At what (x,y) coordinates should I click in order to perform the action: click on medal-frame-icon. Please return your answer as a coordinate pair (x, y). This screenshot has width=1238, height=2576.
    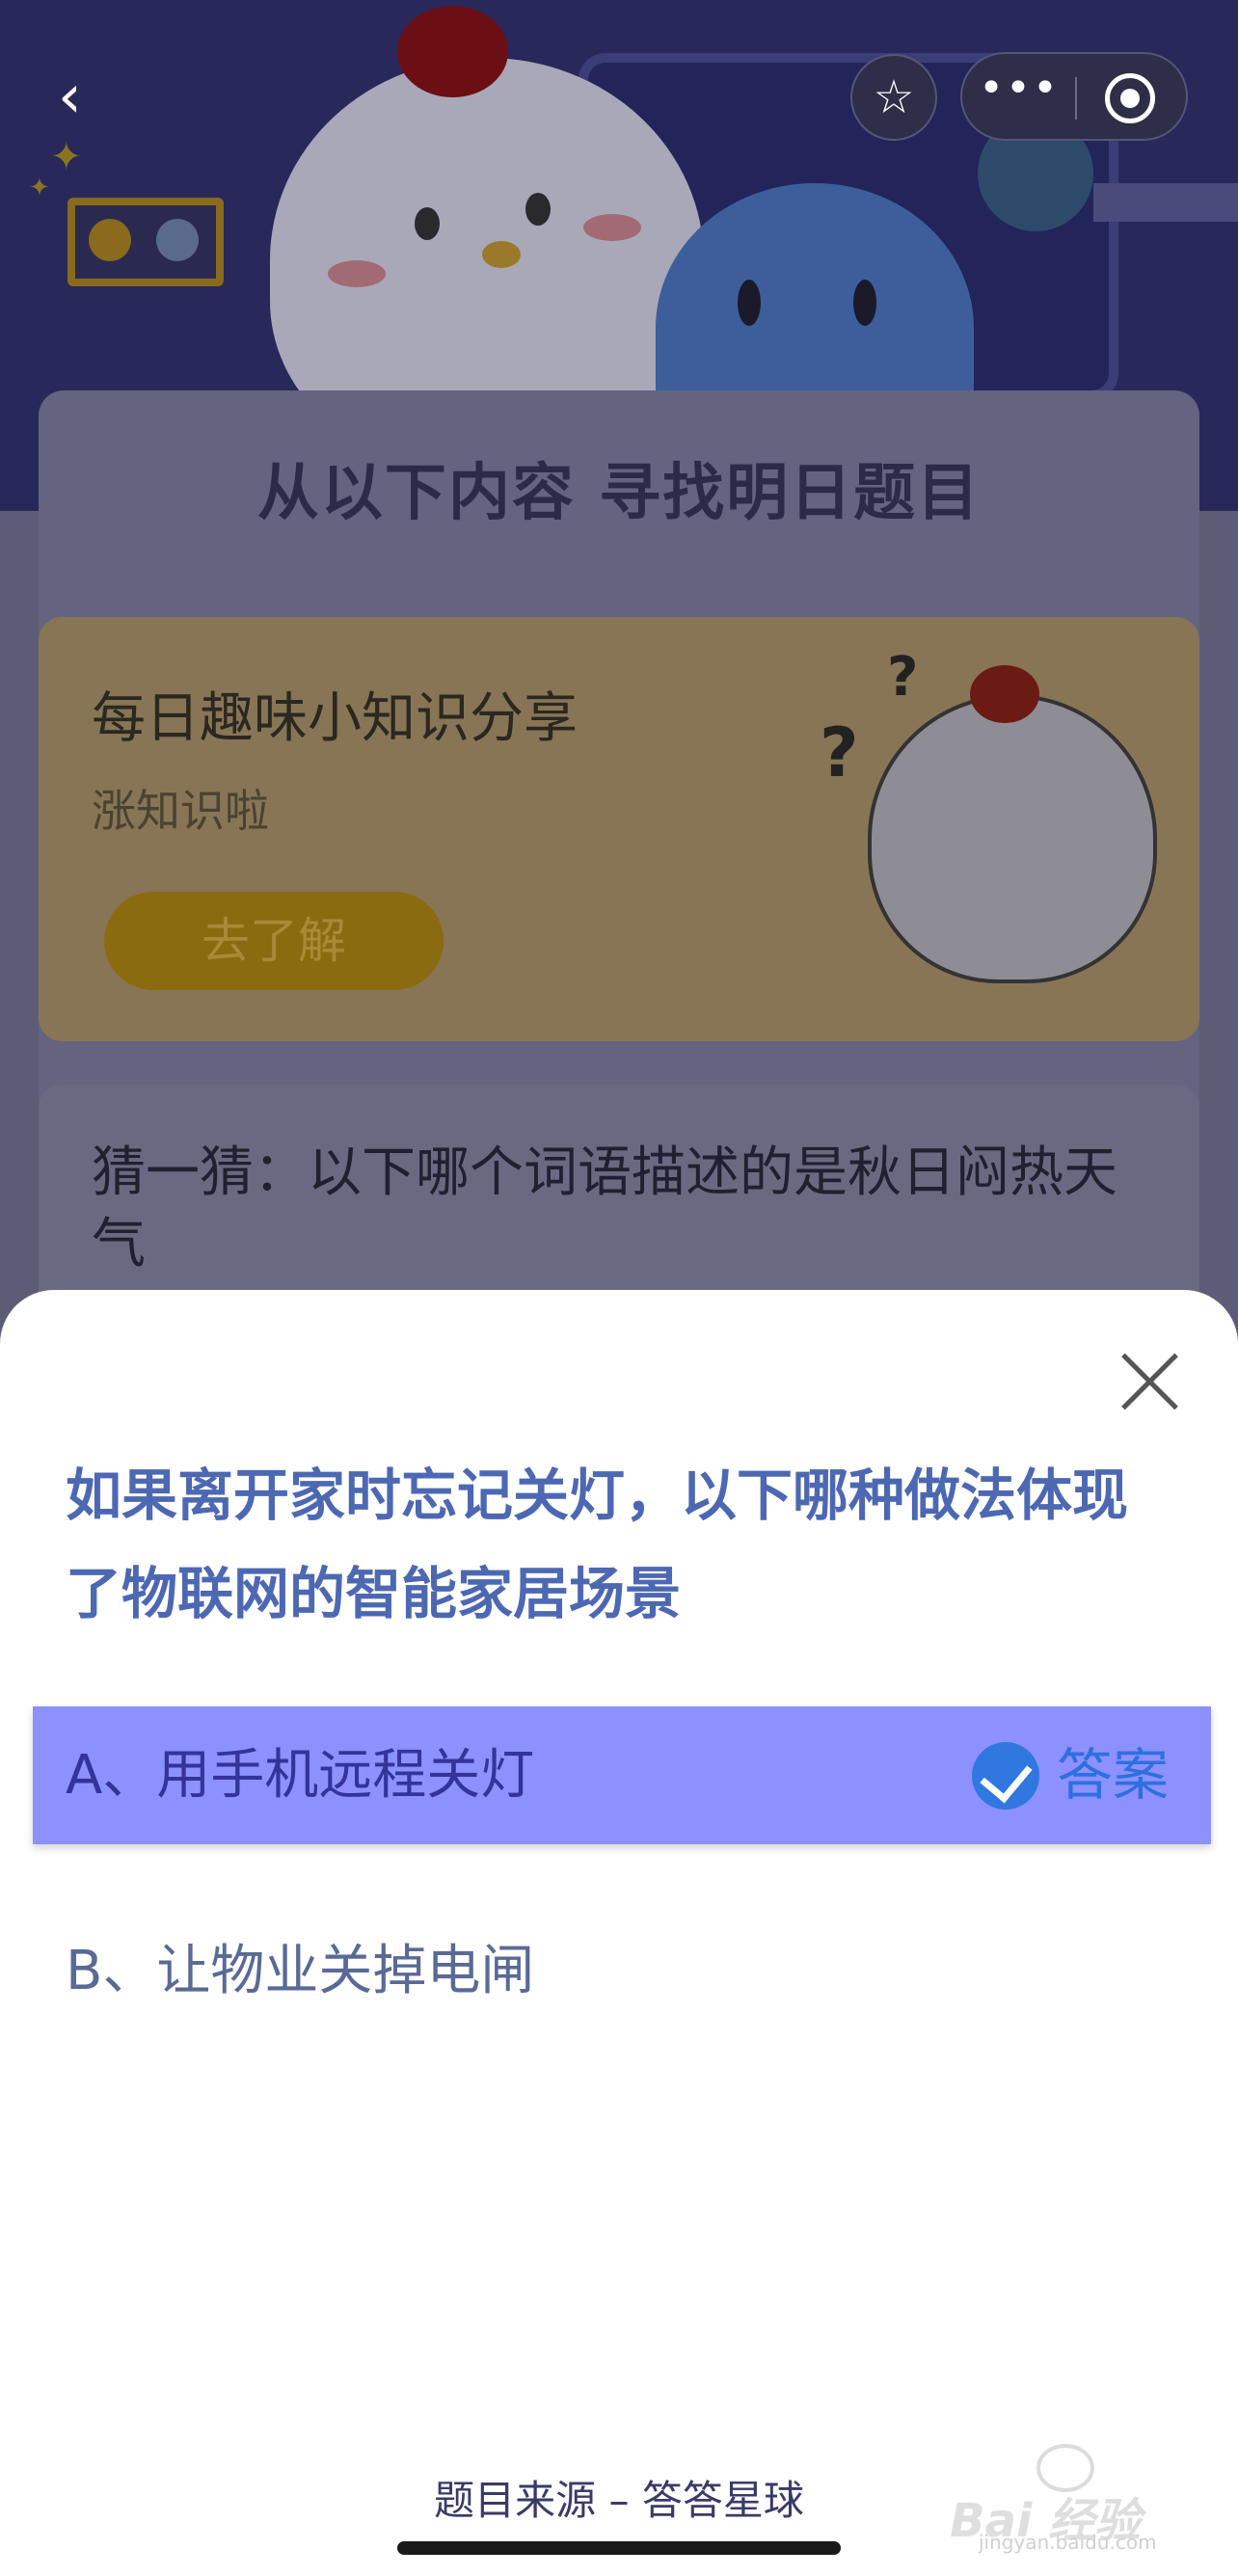
    Looking at the image, I should click on (145, 242).